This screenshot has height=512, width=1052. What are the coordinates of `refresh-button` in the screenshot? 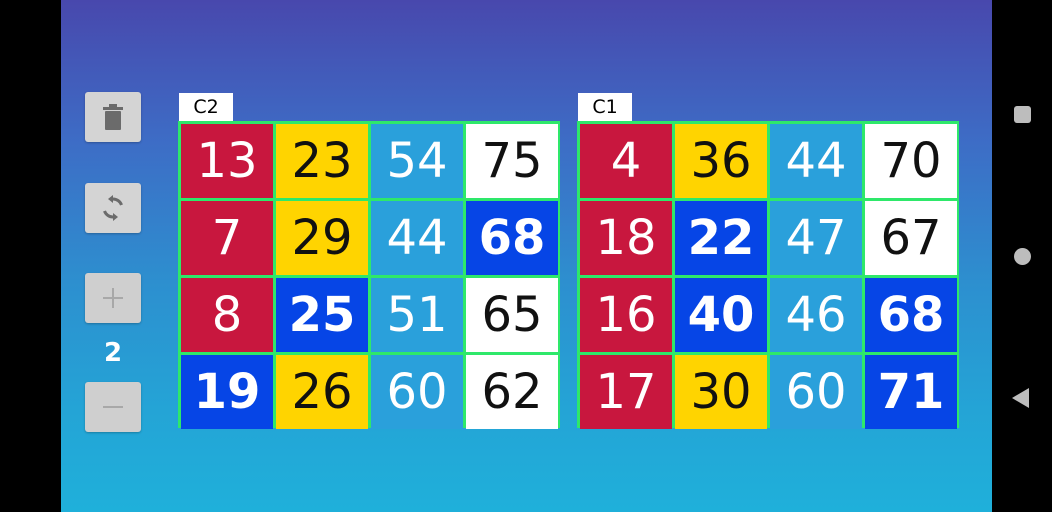 It's located at (113, 208).